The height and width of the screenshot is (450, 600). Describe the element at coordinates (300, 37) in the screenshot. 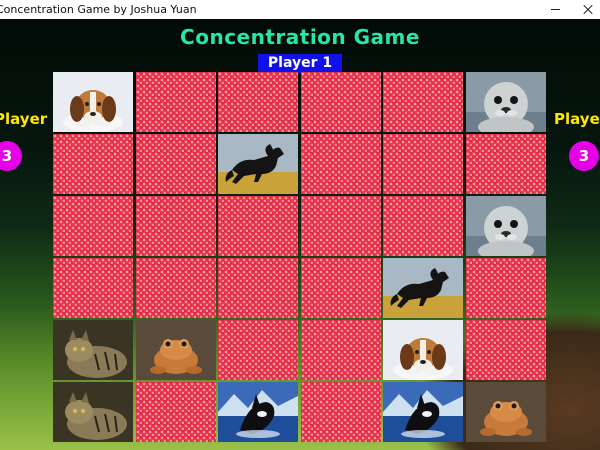

I see `game-title: Concentration Game` at that location.